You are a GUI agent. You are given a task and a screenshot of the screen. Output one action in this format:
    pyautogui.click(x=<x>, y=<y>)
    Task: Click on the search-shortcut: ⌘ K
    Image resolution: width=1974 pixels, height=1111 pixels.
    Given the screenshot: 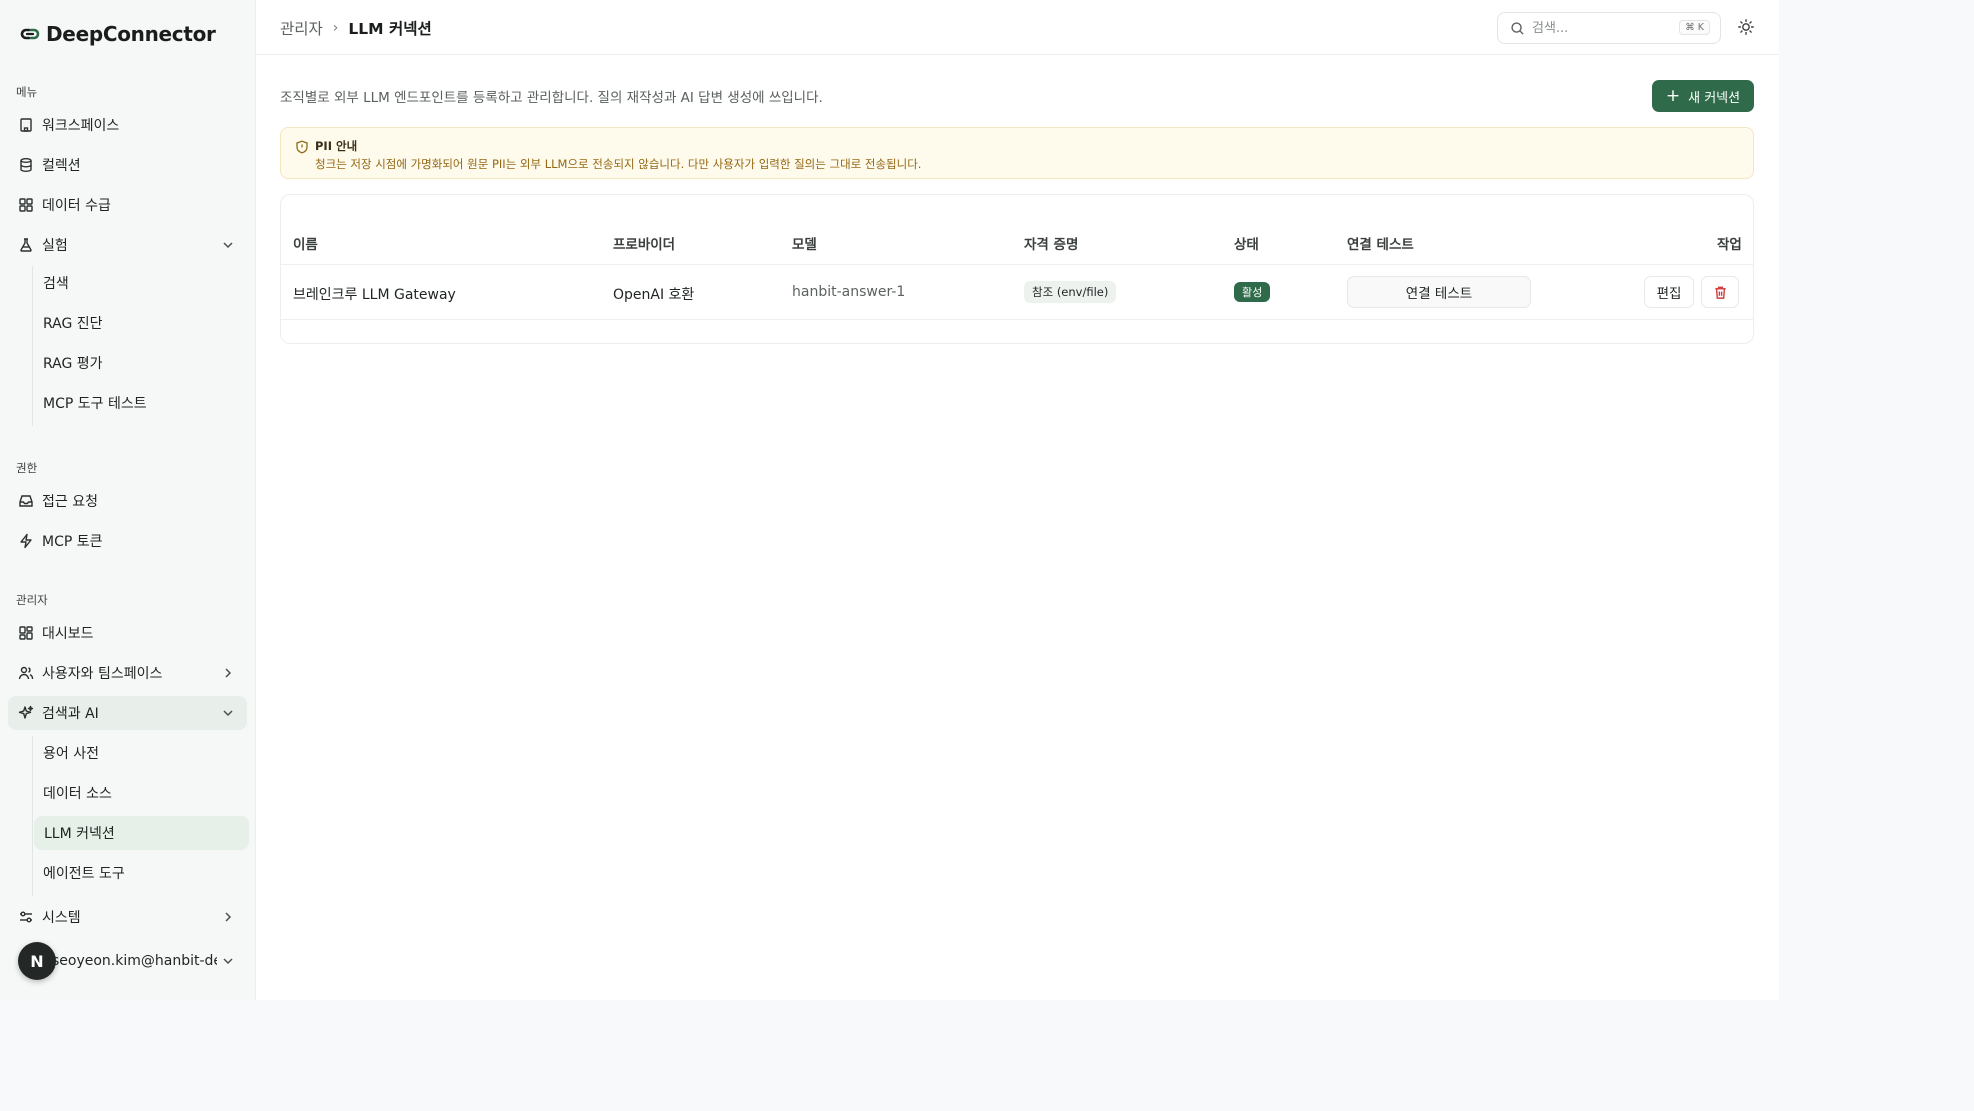 What is the action you would take?
    pyautogui.click(x=1694, y=27)
    